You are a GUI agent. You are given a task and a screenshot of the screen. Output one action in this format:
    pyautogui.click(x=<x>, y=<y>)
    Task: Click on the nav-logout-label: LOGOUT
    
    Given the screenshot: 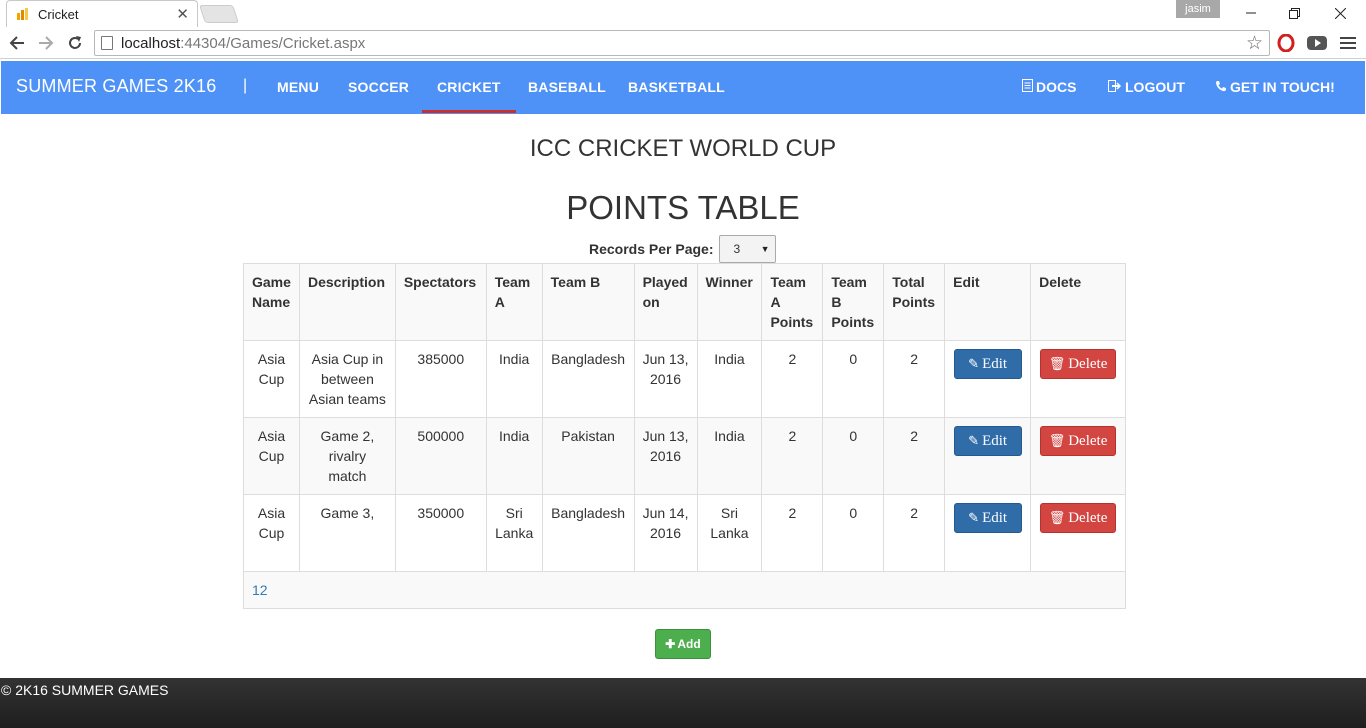 What is the action you would take?
    pyautogui.click(x=1155, y=87)
    